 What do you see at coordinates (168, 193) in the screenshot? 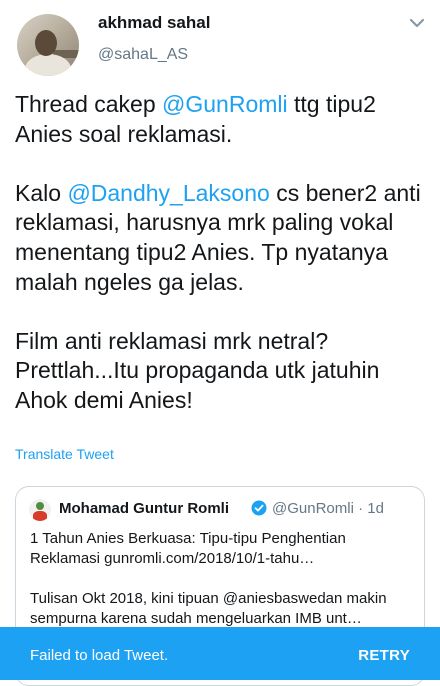
I see `mention-link-dandhy: @Dandhy_Laksono` at bounding box center [168, 193].